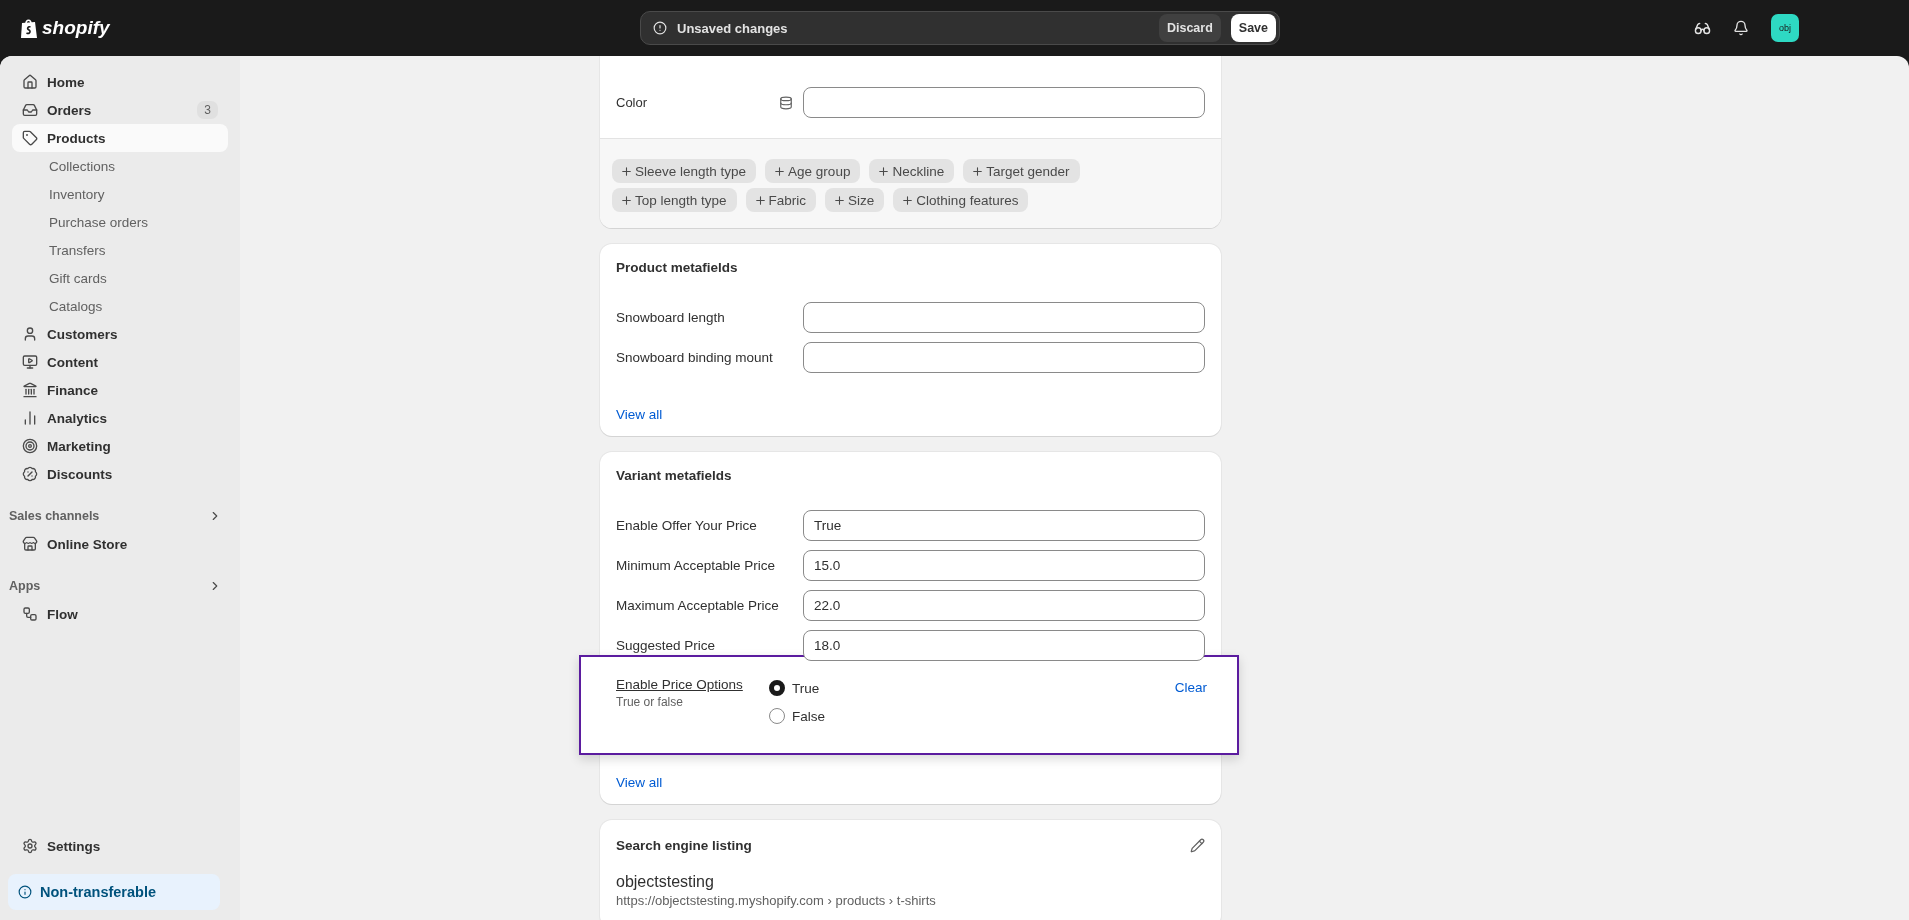 This screenshot has width=1909, height=920. Describe the element at coordinates (120, 82) in the screenshot. I see `nav-item: Home` at that location.